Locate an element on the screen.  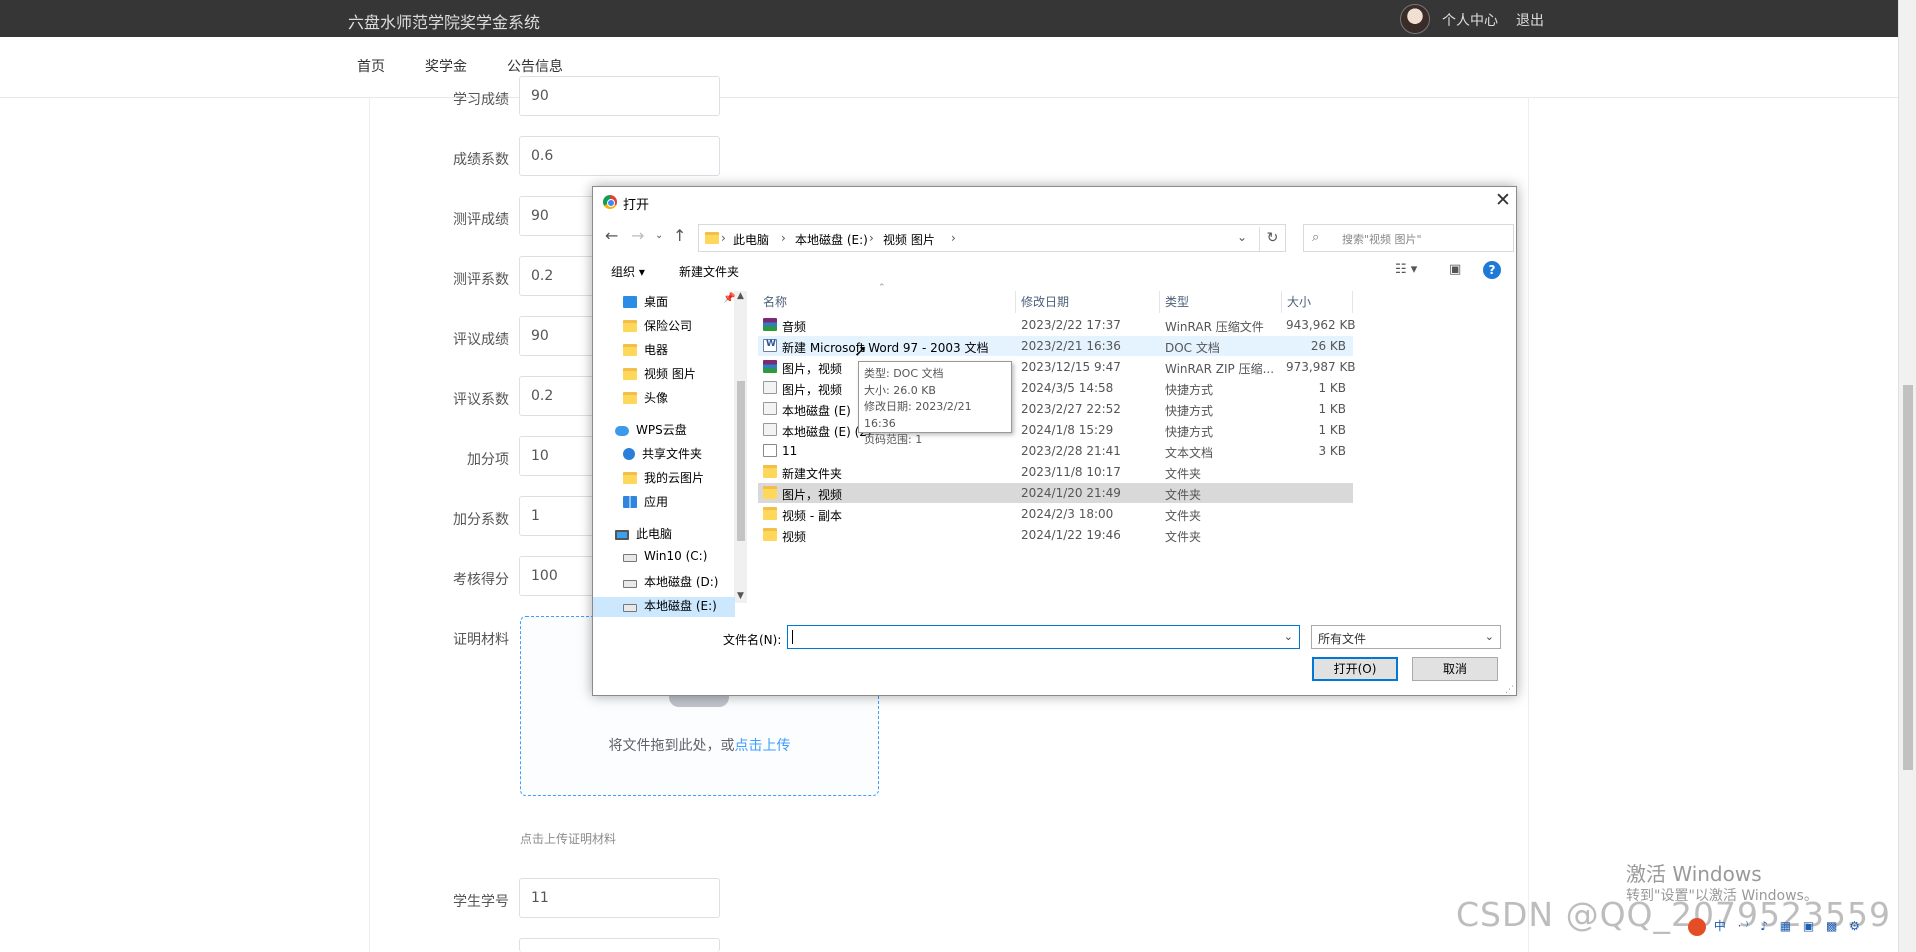
resize-grip-icon: ⋰ is located at coordinates (1509, 690).